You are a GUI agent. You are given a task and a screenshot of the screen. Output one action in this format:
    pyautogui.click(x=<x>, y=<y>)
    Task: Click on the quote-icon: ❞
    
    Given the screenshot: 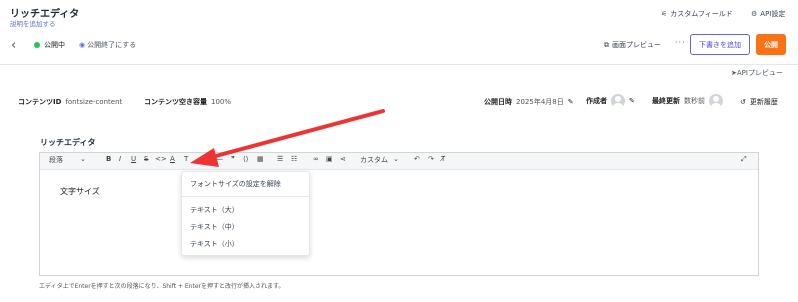 What is the action you would take?
    pyautogui.click(x=233, y=159)
    